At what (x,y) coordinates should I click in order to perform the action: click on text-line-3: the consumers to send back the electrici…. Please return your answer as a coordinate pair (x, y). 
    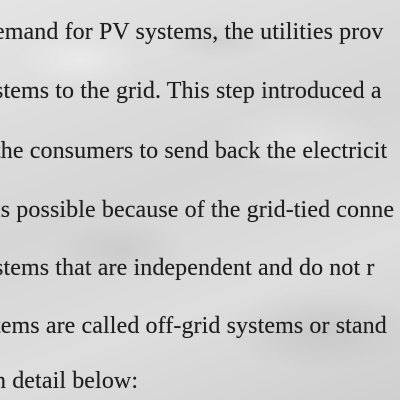
    Looking at the image, I should click on (194, 151).